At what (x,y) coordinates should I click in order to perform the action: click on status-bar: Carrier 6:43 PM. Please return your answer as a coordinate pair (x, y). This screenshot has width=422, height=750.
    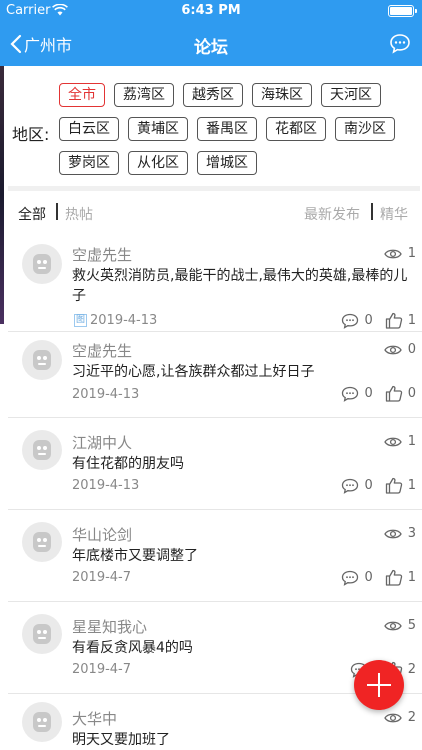
    Looking at the image, I should click on (211, 11).